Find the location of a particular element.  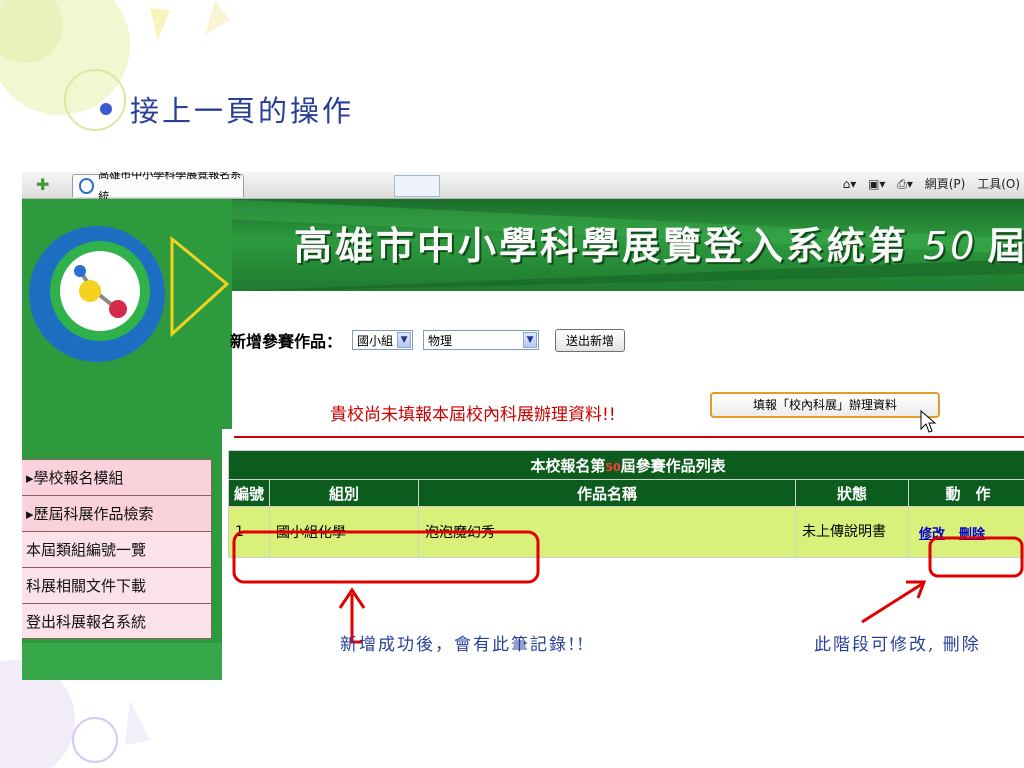

annotation-added-record: 新增成功後，會有此筆記錄!! is located at coordinates (463, 645).